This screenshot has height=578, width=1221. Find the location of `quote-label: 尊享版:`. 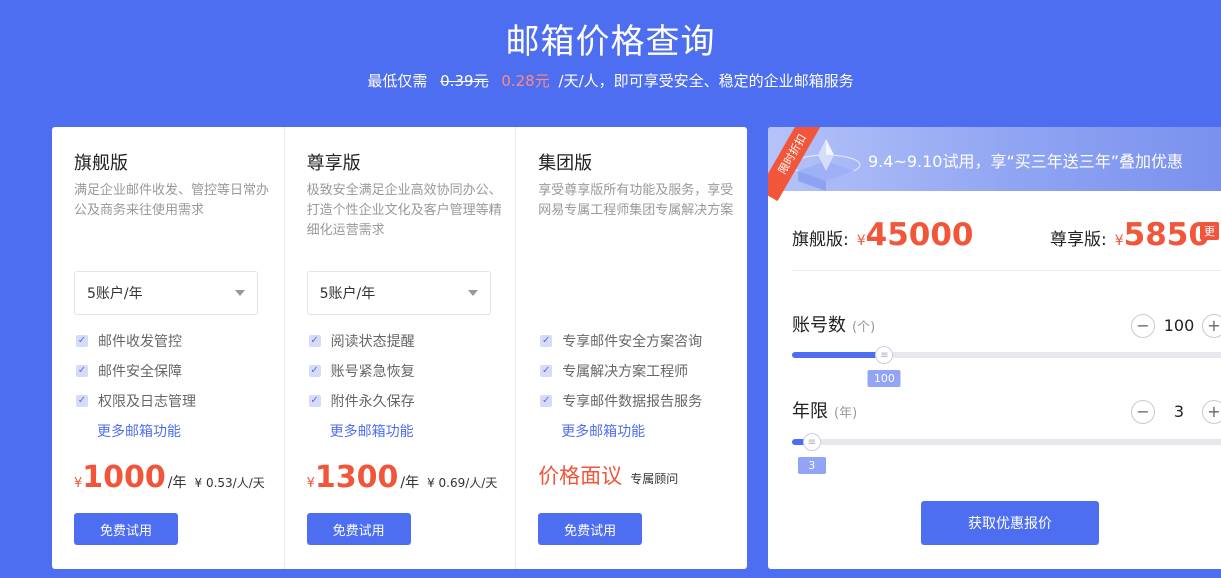

quote-label: 尊享版: is located at coordinates (1078, 240).